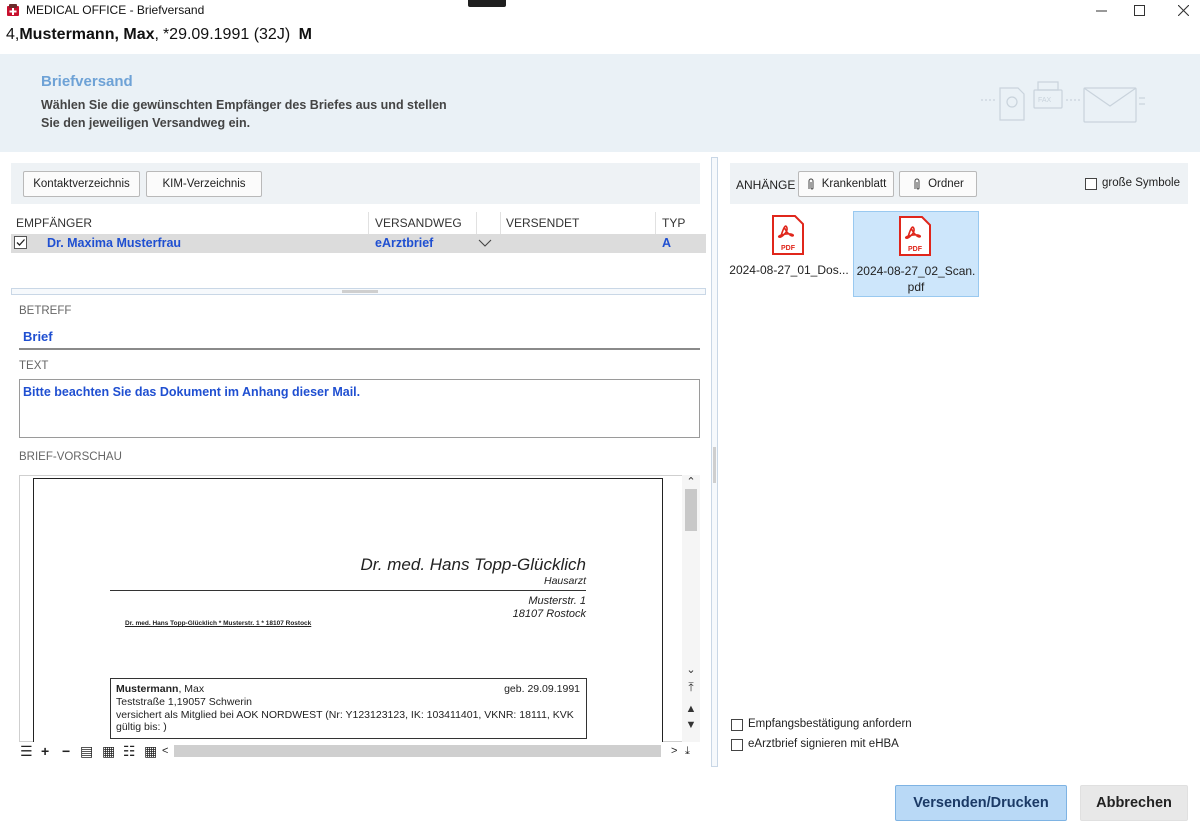 The image size is (1200, 830). Describe the element at coordinates (687, 751) in the screenshot. I see `last-page-icon: ⤓` at that location.